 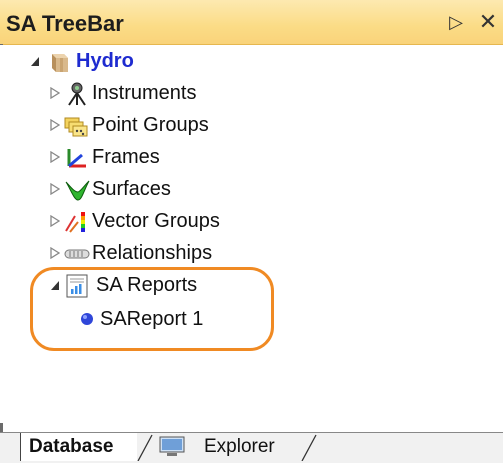 I want to click on tab-label: Database, so click(x=71, y=446).